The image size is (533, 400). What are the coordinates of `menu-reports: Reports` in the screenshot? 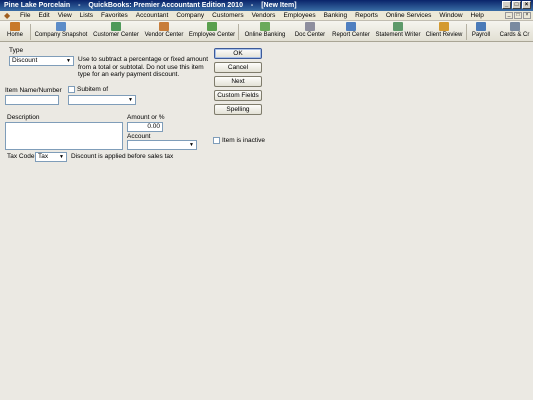 It's located at (366, 16).